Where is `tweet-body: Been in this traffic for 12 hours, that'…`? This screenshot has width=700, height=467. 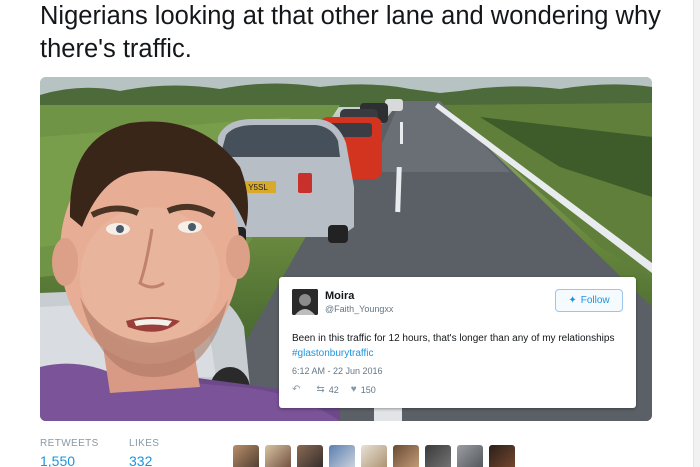 tweet-body: Been in this traffic for 12 hours, that'… is located at coordinates (453, 338).